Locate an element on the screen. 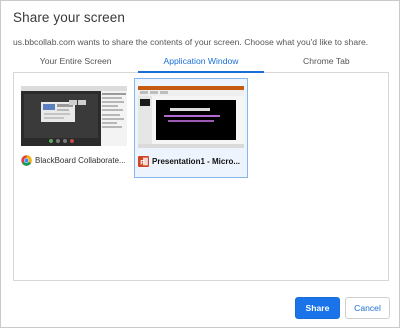 Image resolution: width=400 pixels, height=328 pixels. share-button: Share is located at coordinates (317, 308).